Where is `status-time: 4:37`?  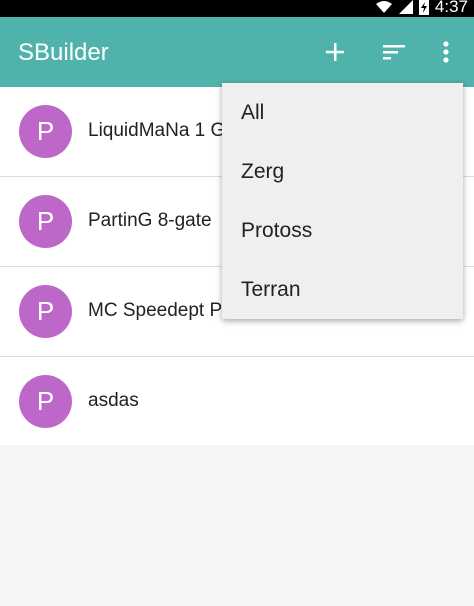 status-time: 4:37 is located at coordinates (451, 8).